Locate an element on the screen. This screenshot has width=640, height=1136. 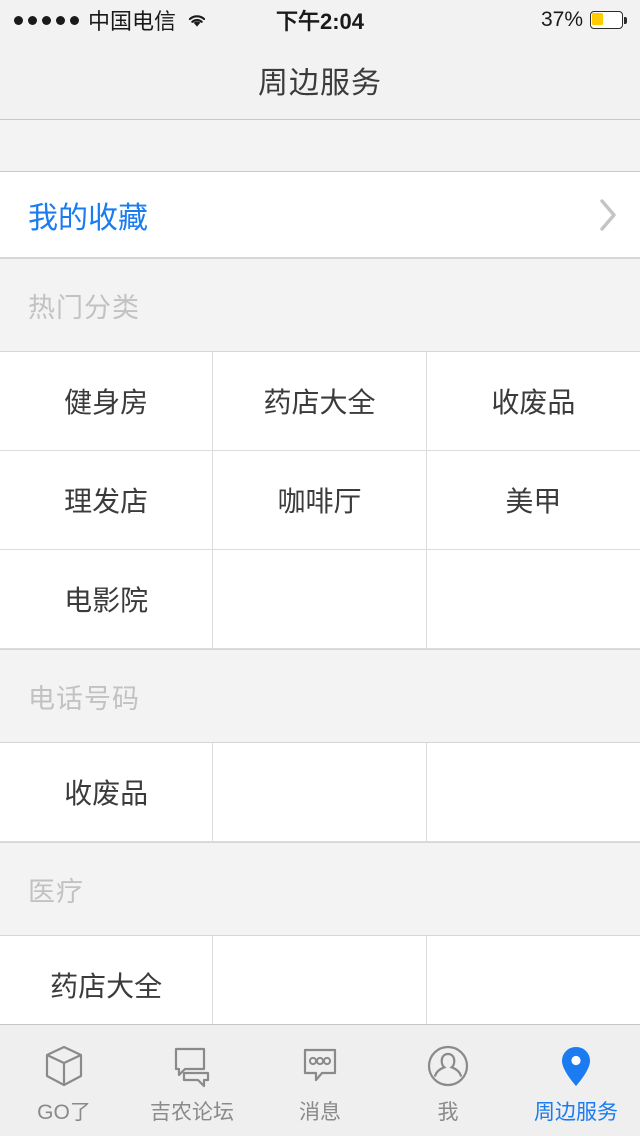
section-header-hot-categories: 热门分类 is located at coordinates (320, 305).